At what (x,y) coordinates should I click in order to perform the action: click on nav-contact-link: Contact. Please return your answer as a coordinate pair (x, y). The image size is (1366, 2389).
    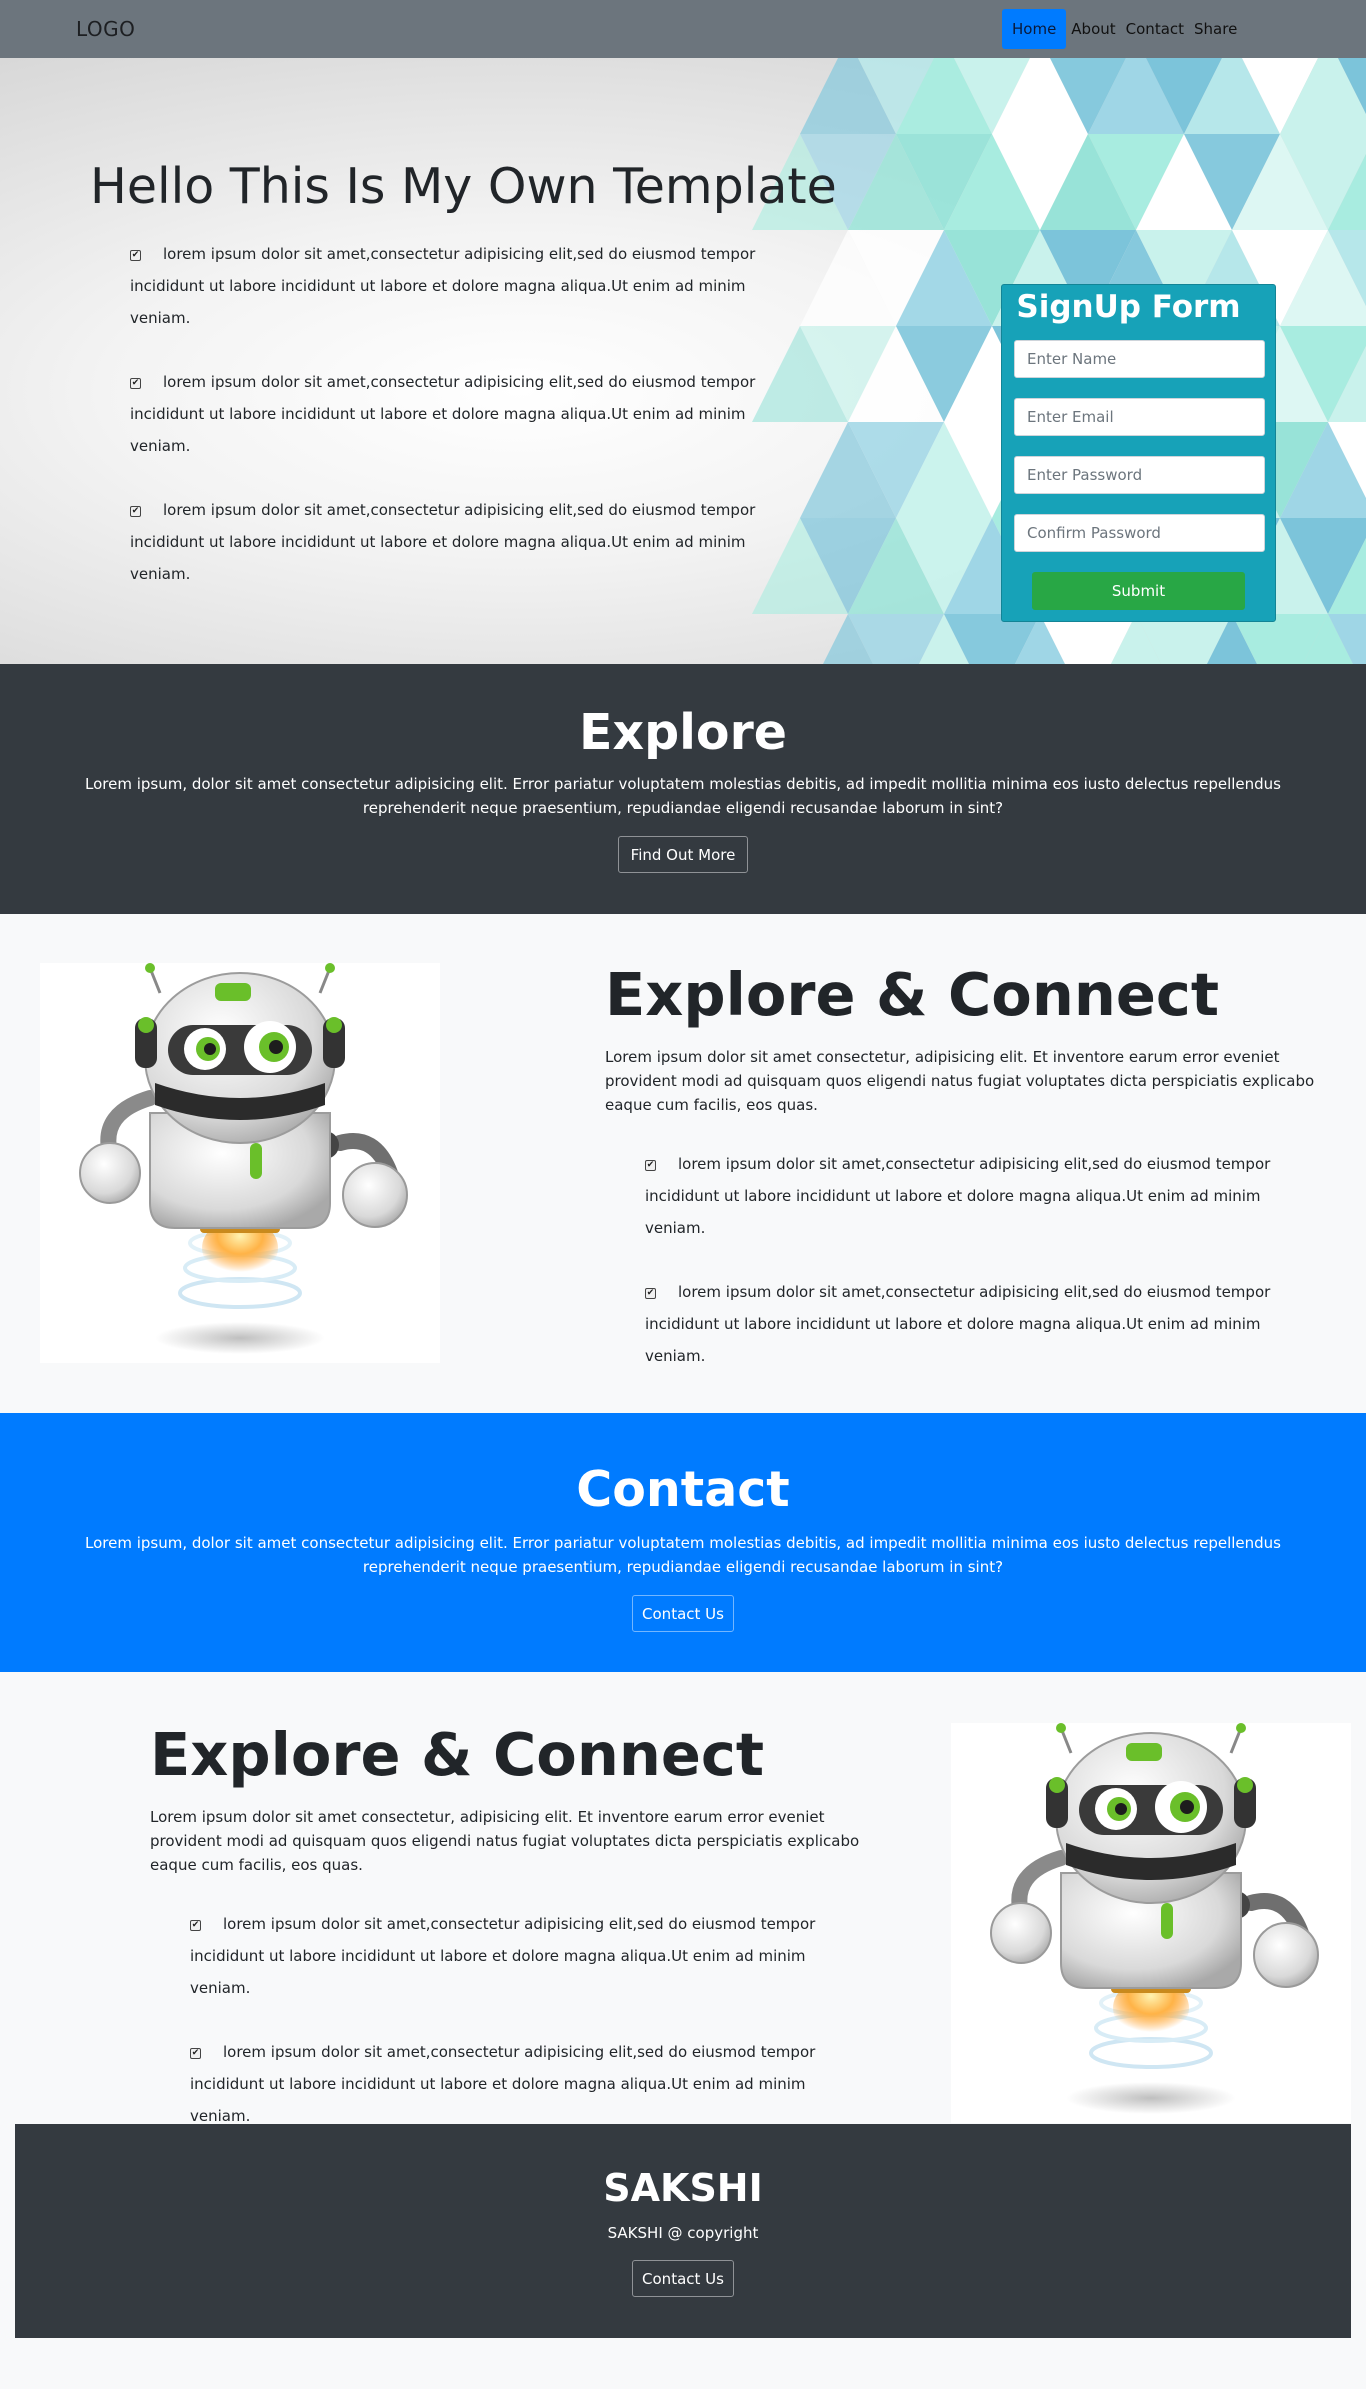
    Looking at the image, I should click on (1155, 29).